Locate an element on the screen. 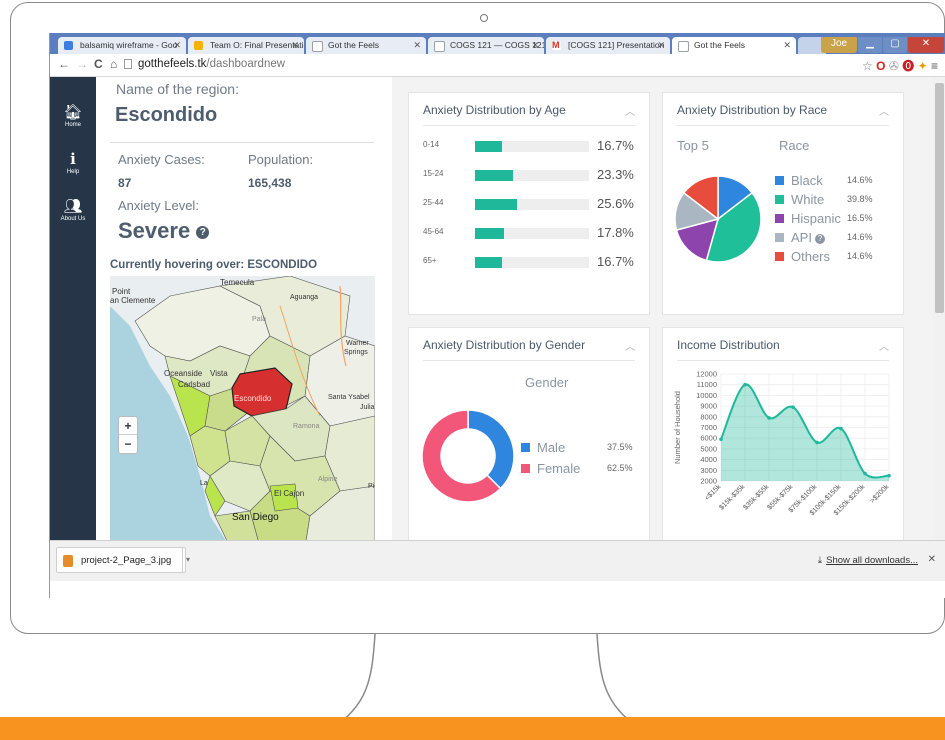 This screenshot has height=740, width=945. legend-item: Others 14.6% is located at coordinates (835, 257).